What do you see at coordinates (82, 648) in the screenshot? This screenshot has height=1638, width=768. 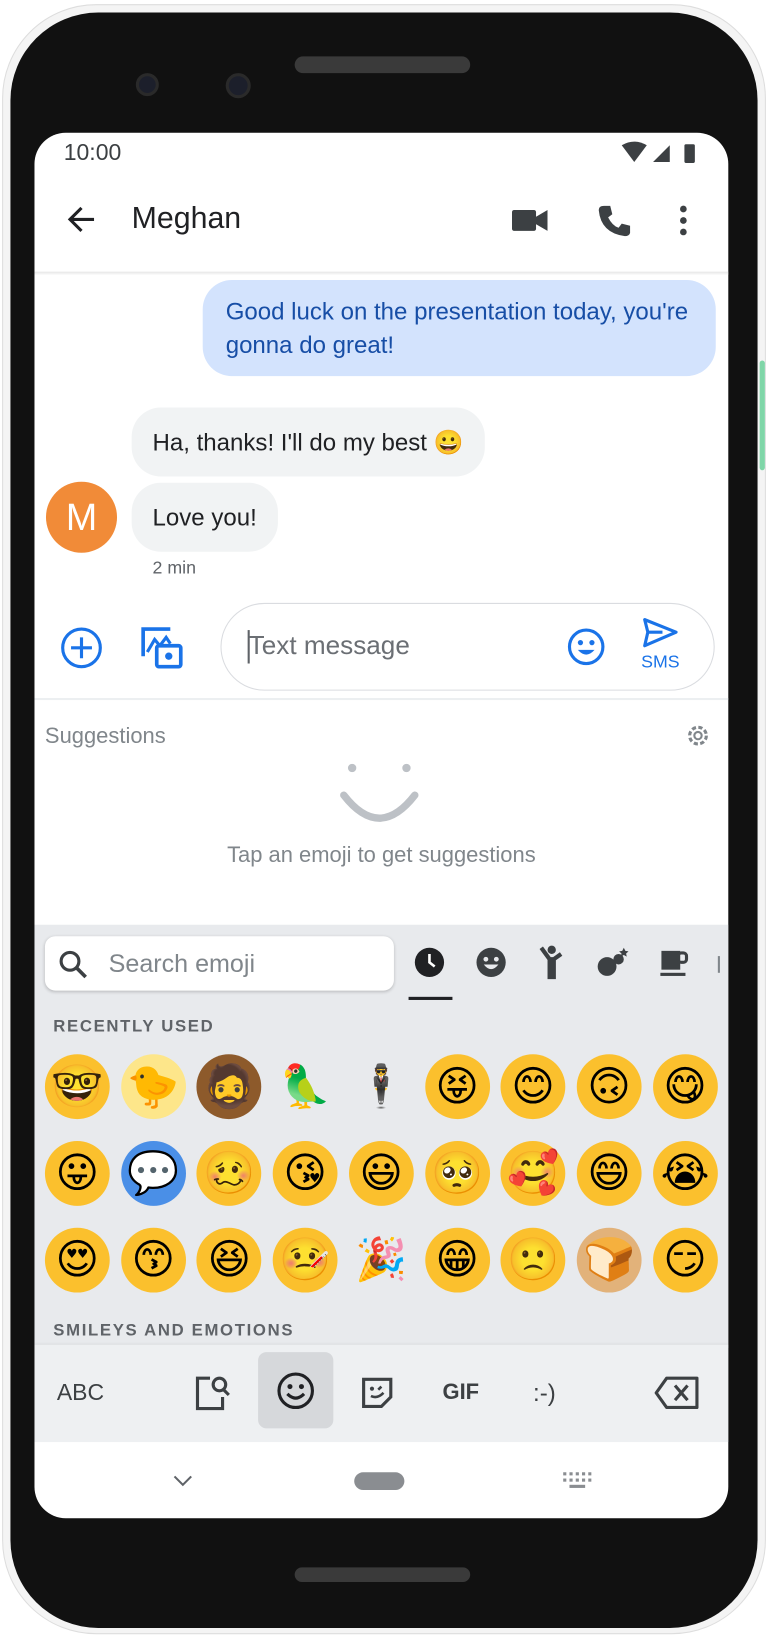 I see `add-attachment-button` at bounding box center [82, 648].